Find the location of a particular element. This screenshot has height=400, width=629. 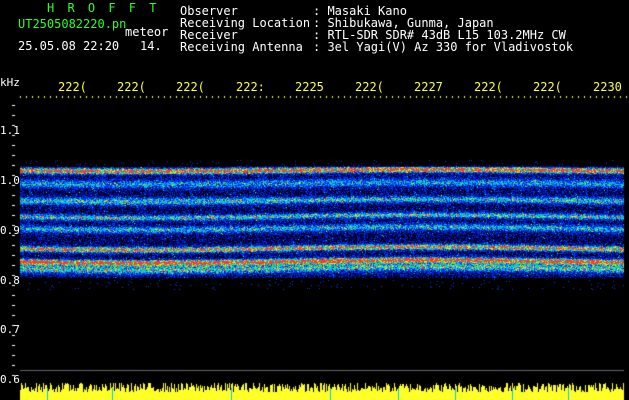

time-tick: 2230 is located at coordinates (607, 87).